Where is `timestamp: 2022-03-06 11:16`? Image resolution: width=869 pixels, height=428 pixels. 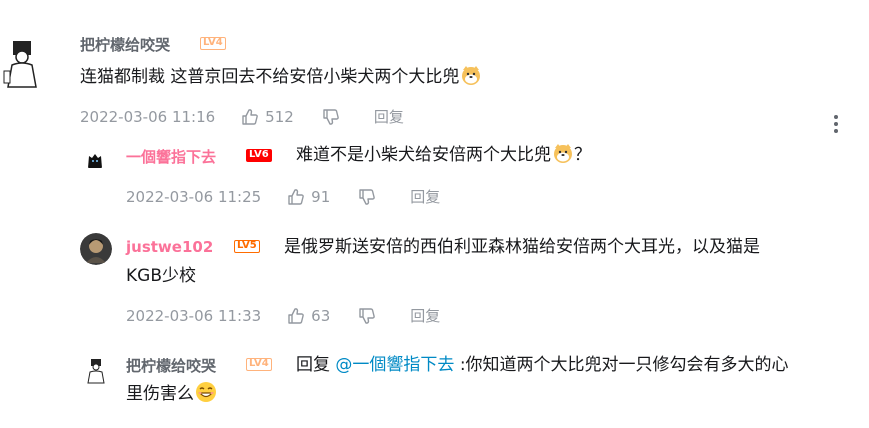
timestamp: 2022-03-06 11:16 is located at coordinates (148, 116).